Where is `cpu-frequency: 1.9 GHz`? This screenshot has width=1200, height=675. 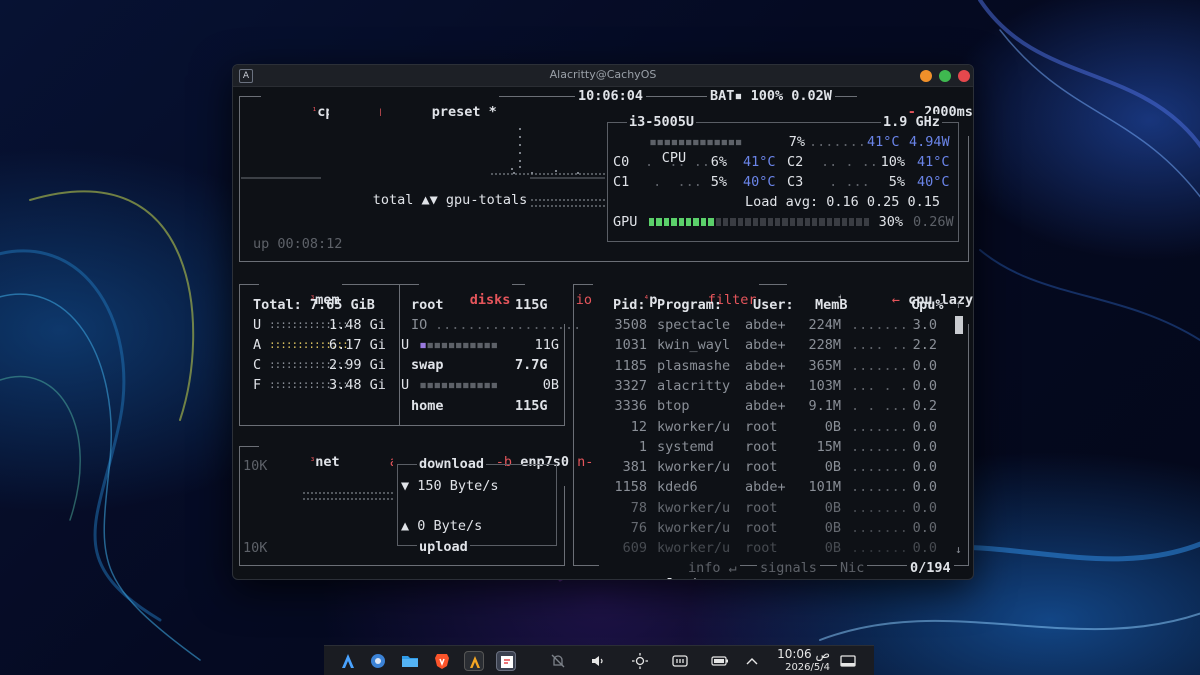
cpu-frequency: 1.9 GHz is located at coordinates (911, 122).